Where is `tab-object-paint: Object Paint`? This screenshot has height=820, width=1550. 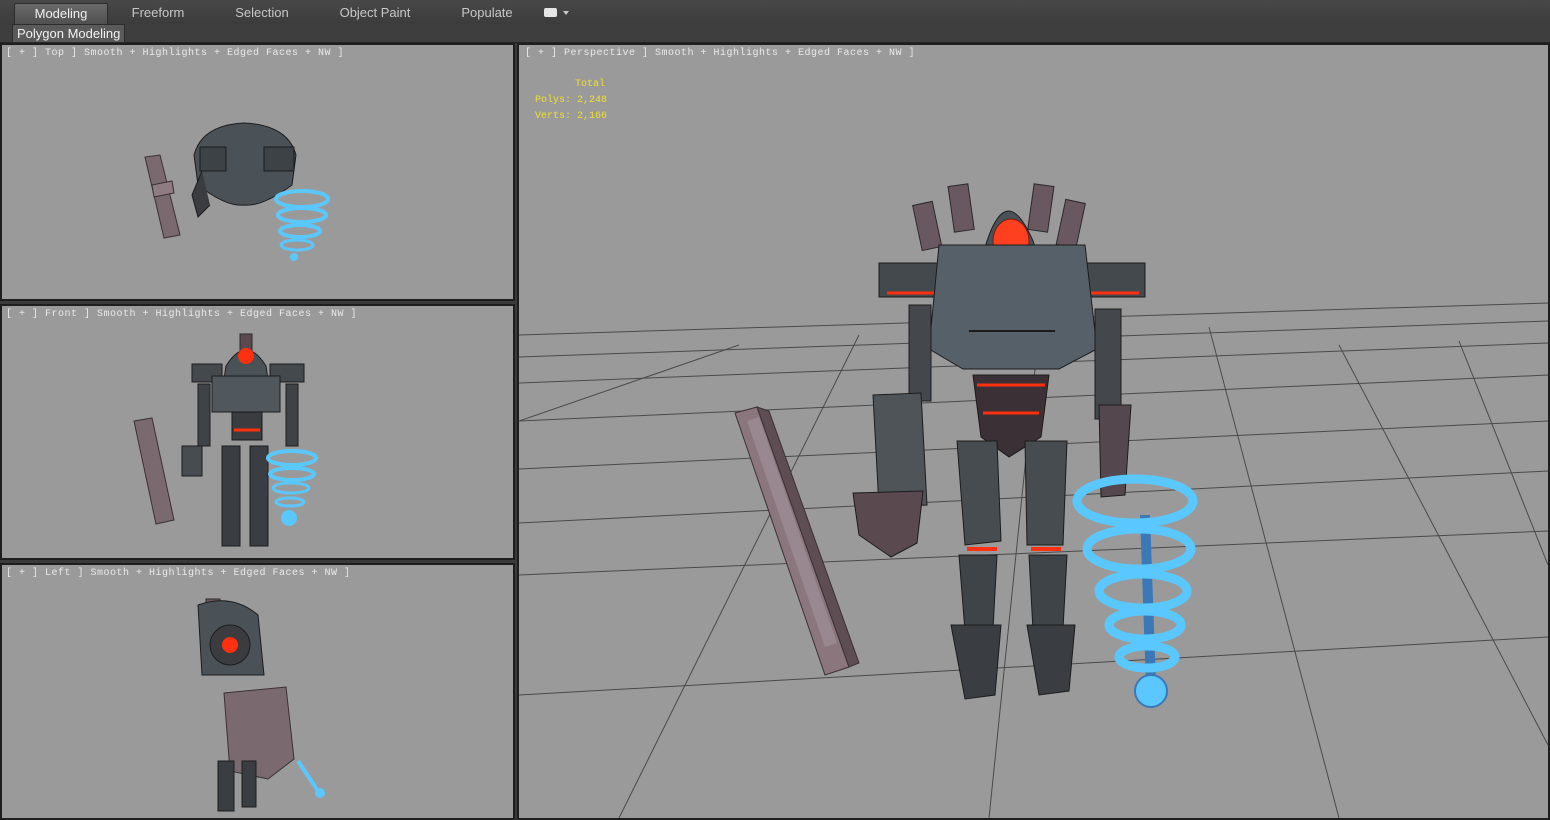 tab-object-paint: Object Paint is located at coordinates (375, 13).